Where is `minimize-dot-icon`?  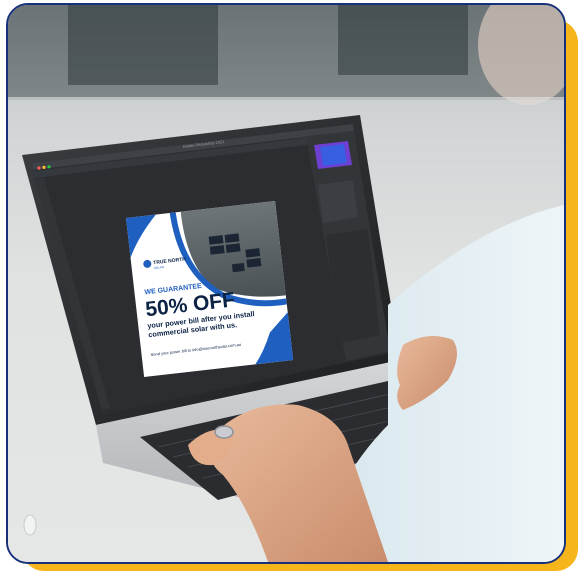
minimize-dot-icon is located at coordinates (44, 167).